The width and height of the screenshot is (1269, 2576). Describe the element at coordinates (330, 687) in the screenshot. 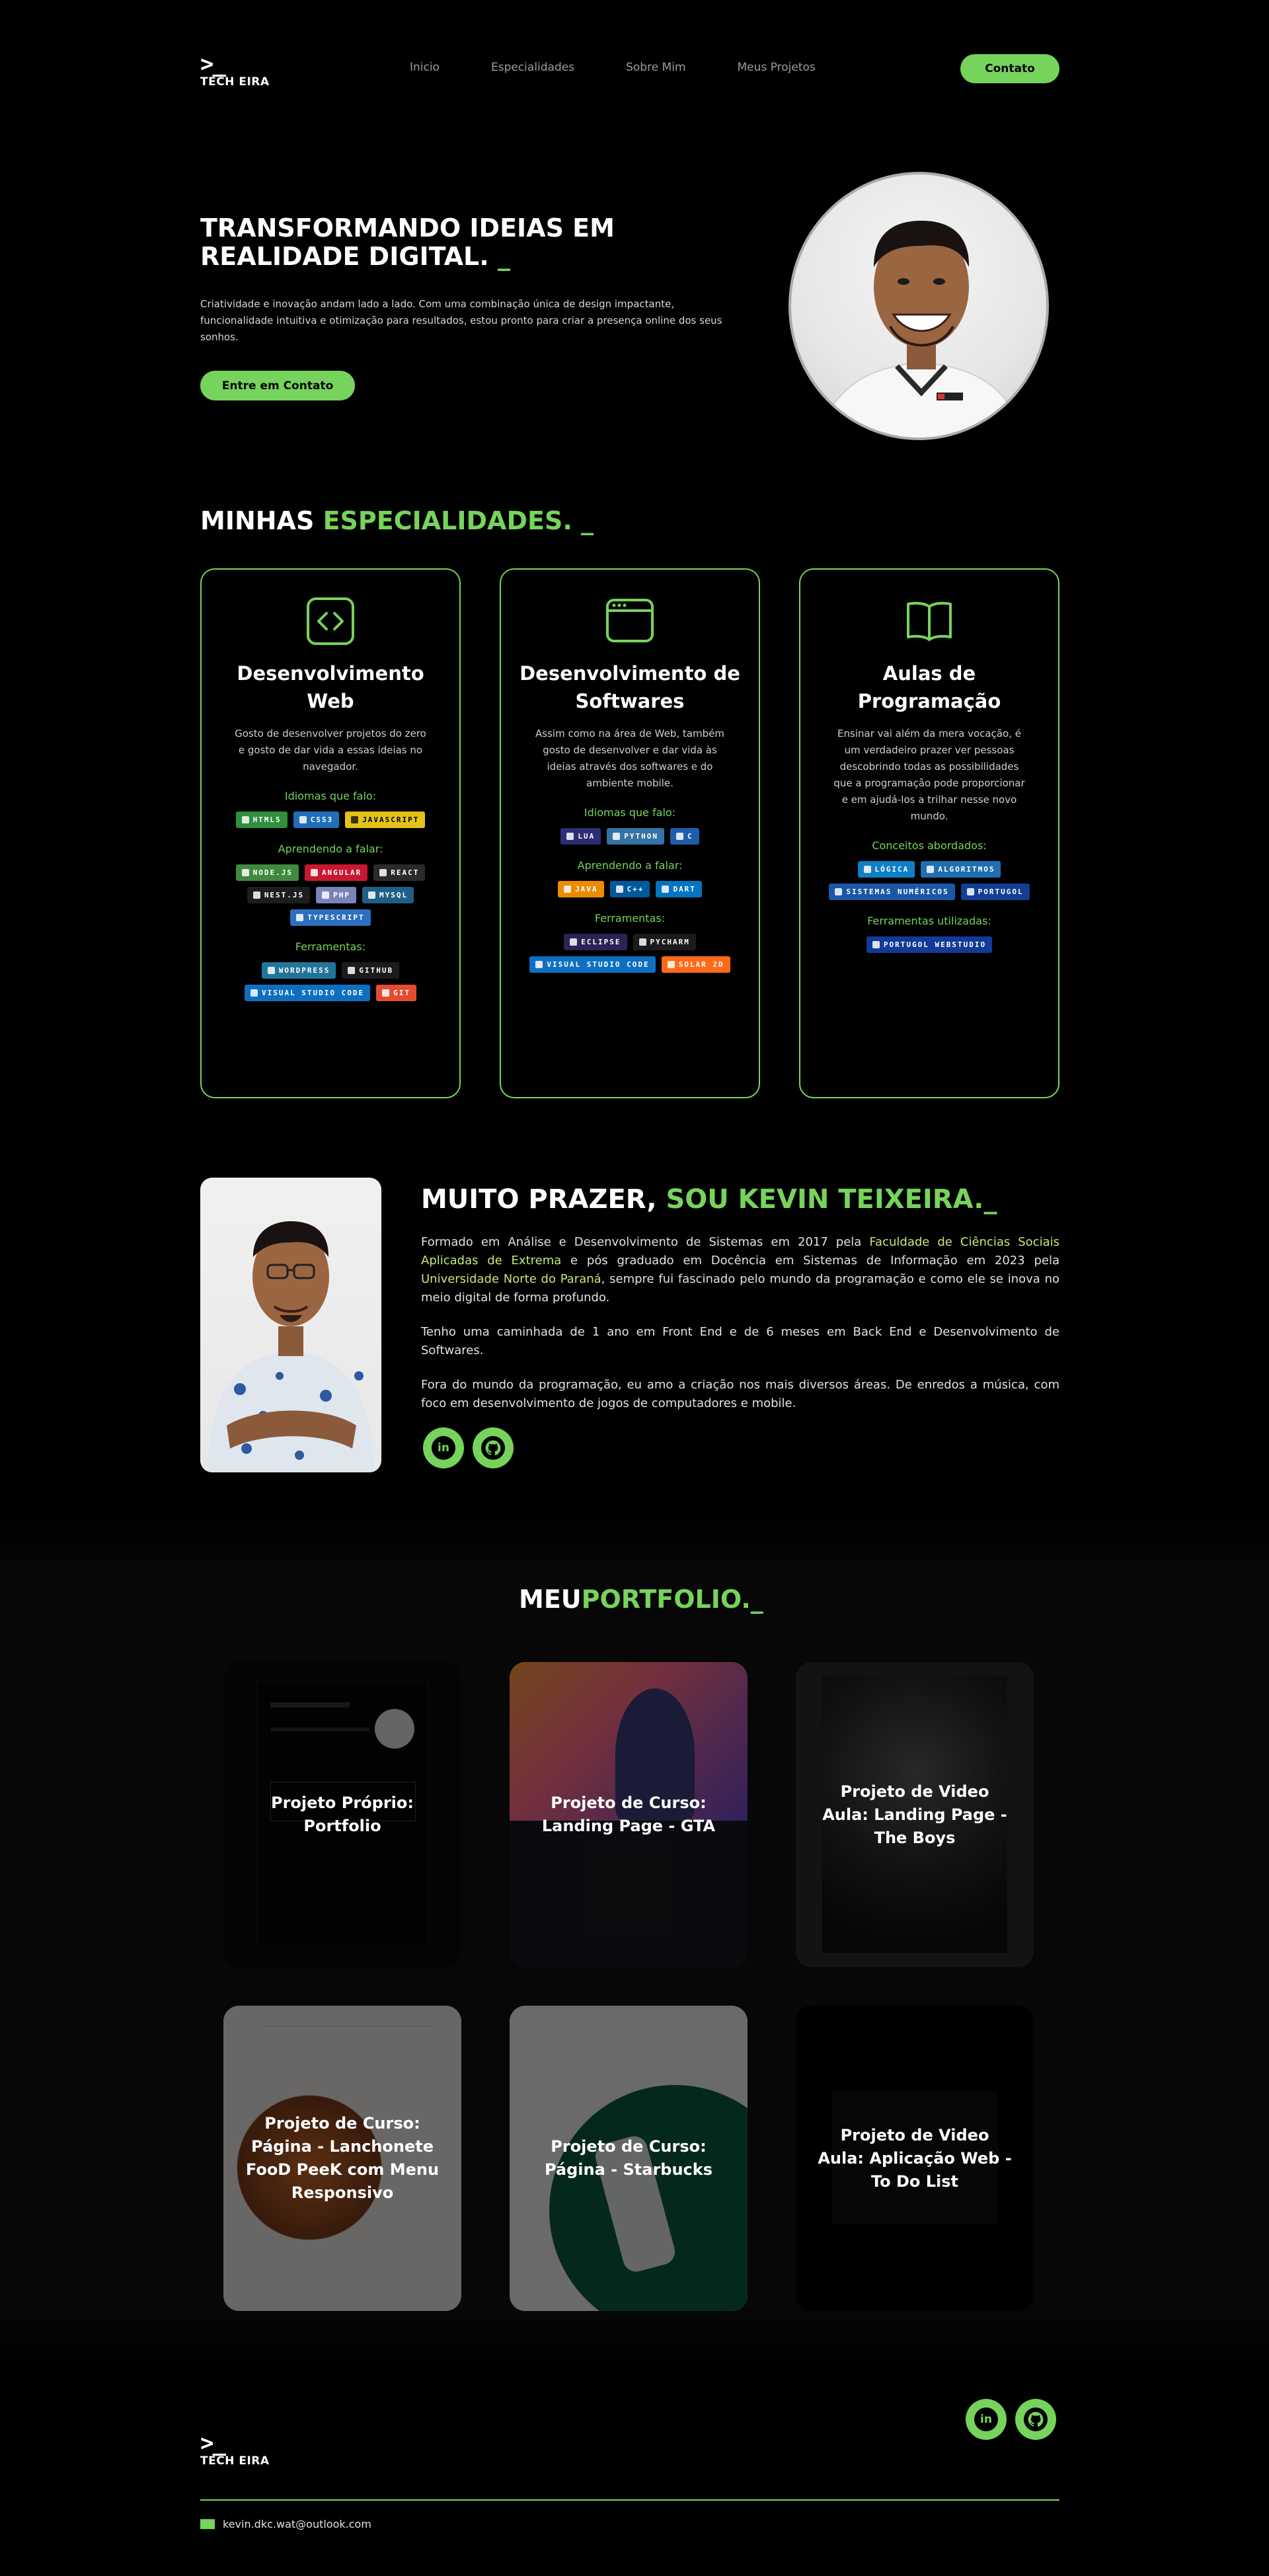

I see `specialty-card-title: Desenvolvimento Web` at that location.